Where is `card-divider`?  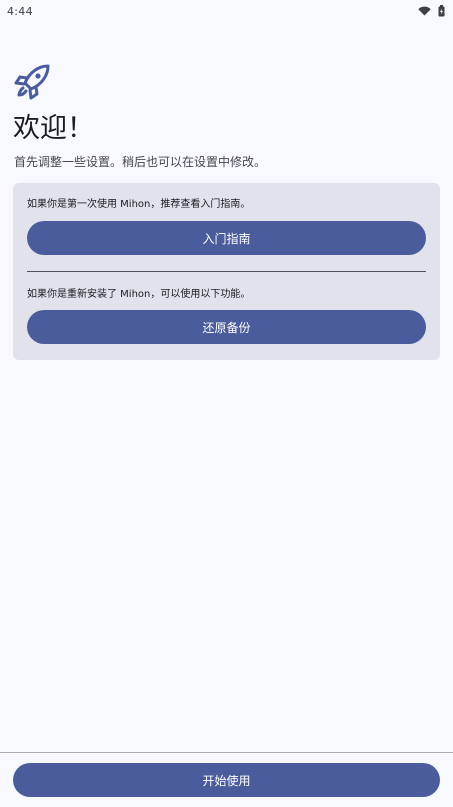 card-divider is located at coordinates (226, 271).